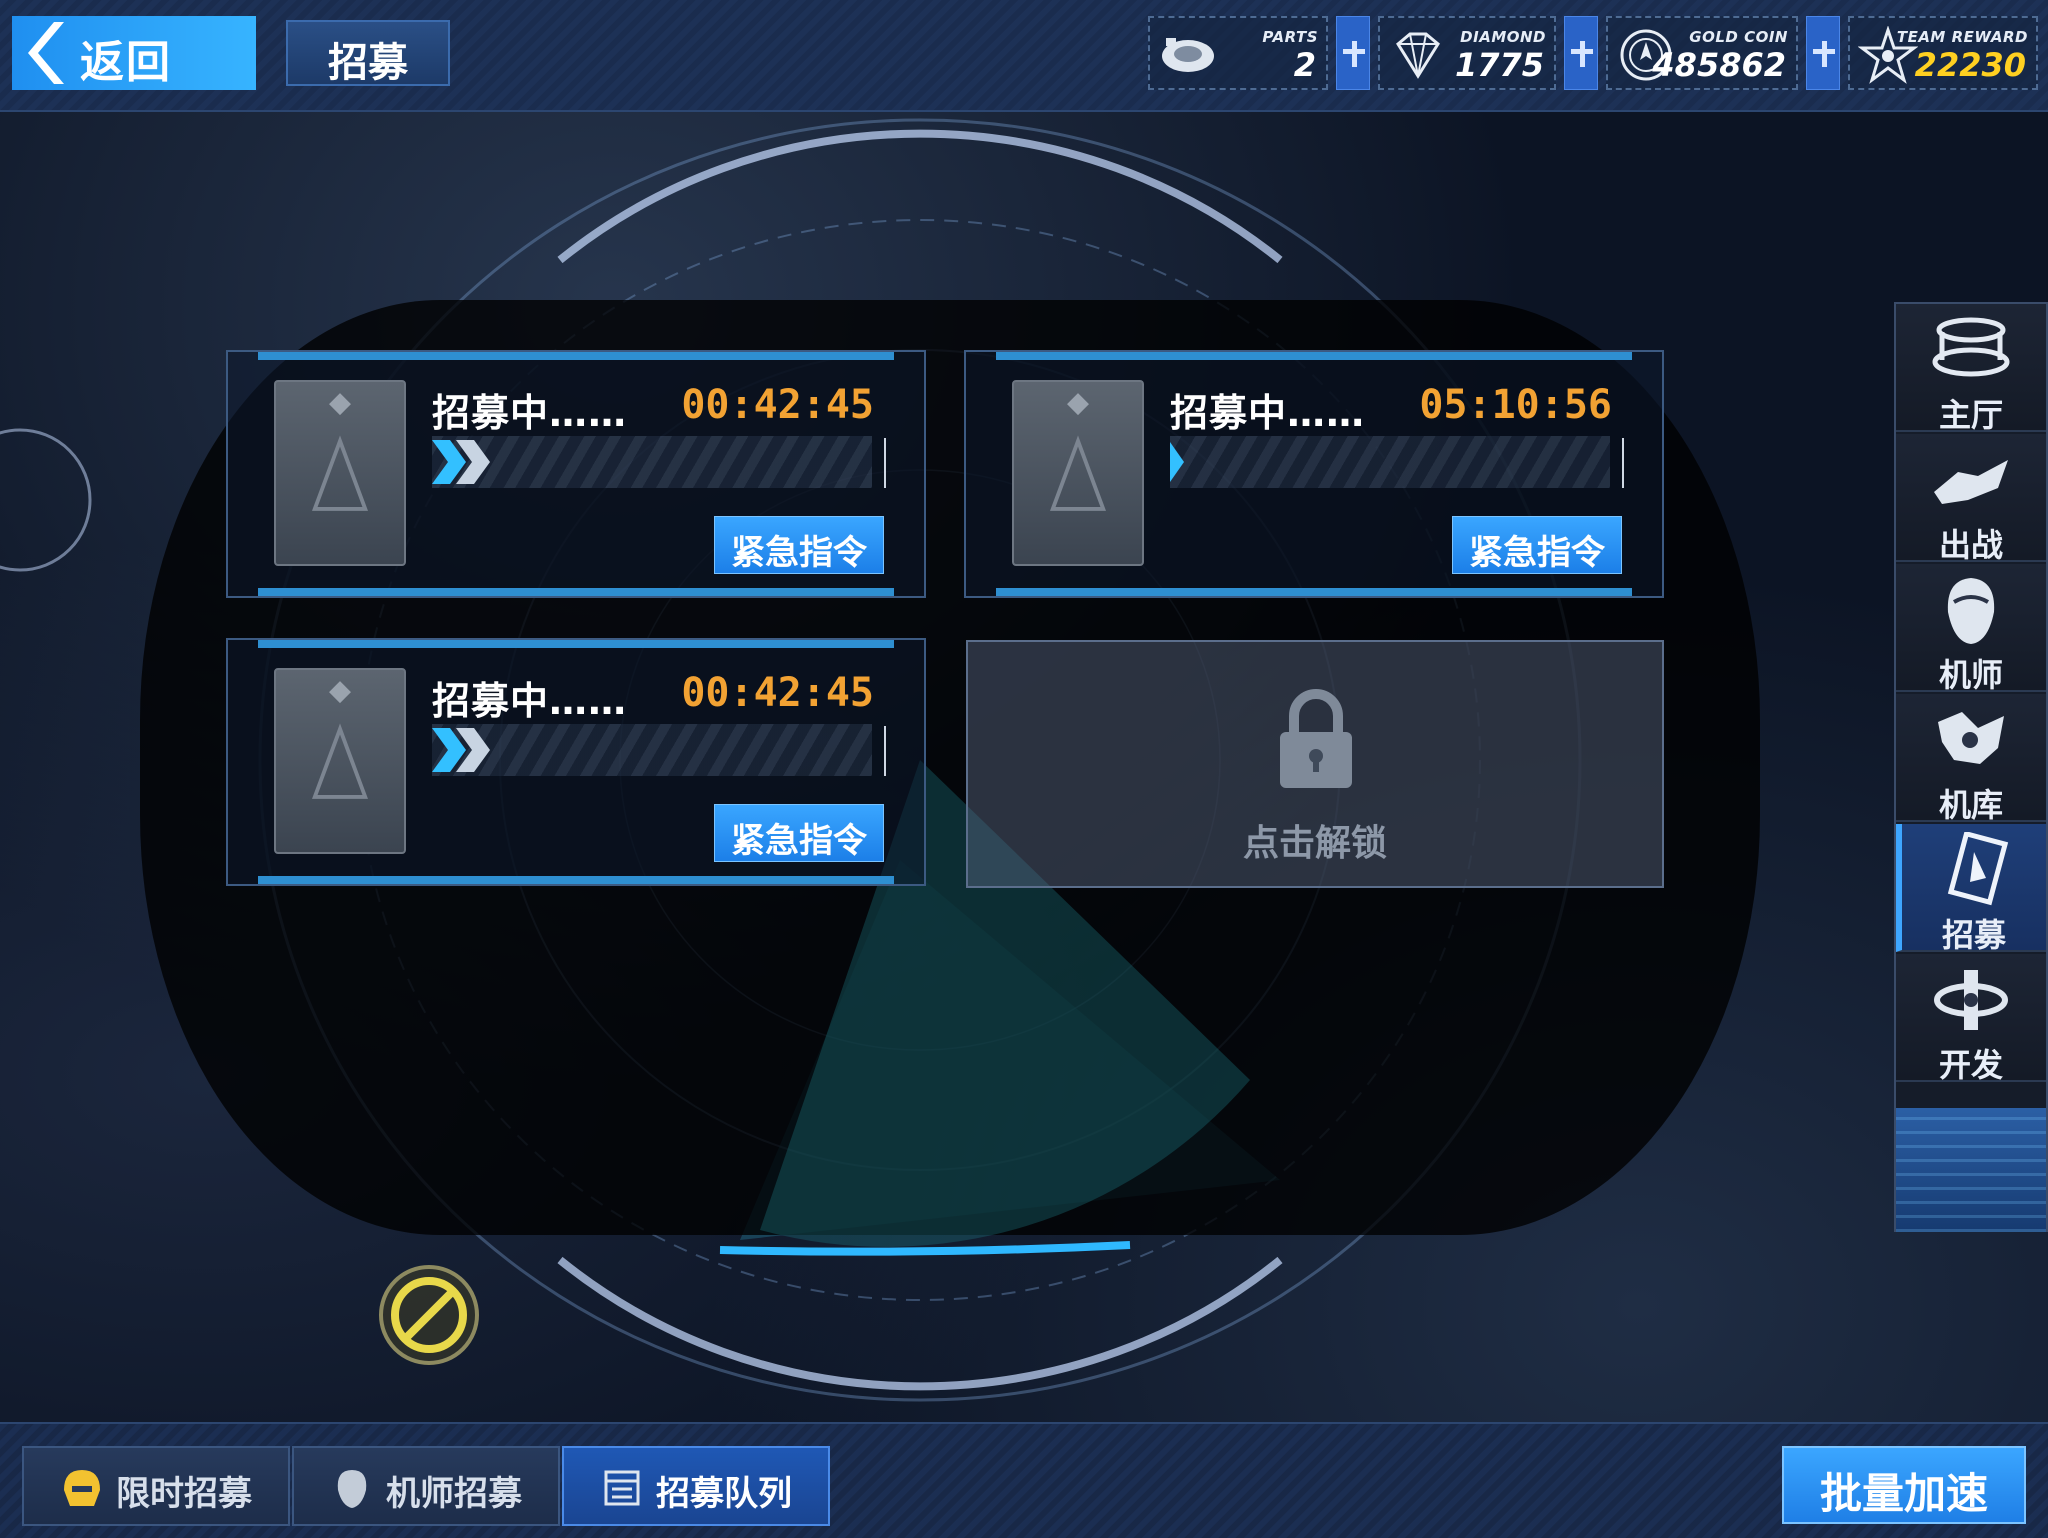  Describe the element at coordinates (1962, 37) in the screenshot. I see `team-reward-label: TEAM REWARD` at that location.